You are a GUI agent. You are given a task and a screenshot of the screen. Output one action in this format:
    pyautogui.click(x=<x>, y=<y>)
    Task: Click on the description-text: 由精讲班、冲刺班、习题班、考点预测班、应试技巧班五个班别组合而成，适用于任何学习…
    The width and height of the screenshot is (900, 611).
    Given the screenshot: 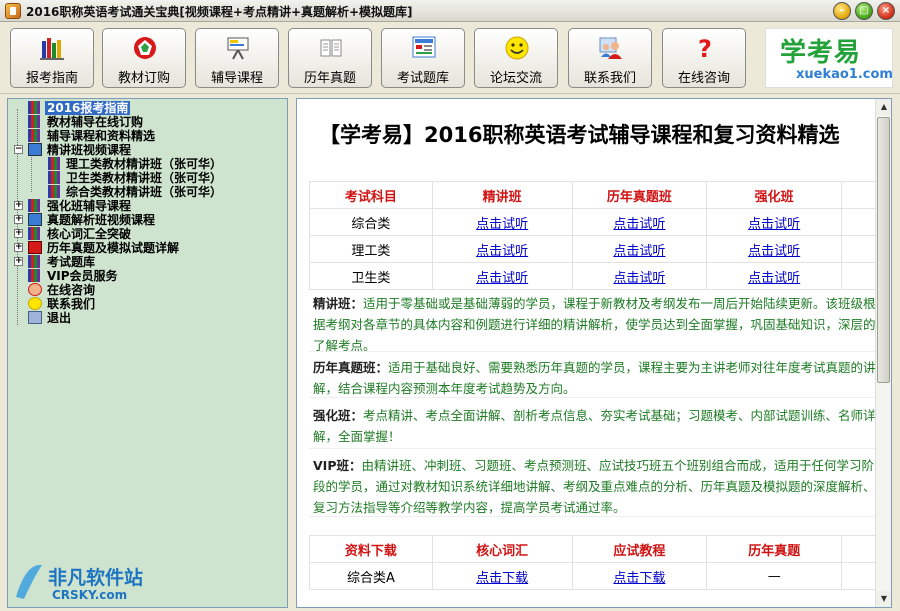 What is the action you would take?
    pyautogui.click(x=594, y=486)
    